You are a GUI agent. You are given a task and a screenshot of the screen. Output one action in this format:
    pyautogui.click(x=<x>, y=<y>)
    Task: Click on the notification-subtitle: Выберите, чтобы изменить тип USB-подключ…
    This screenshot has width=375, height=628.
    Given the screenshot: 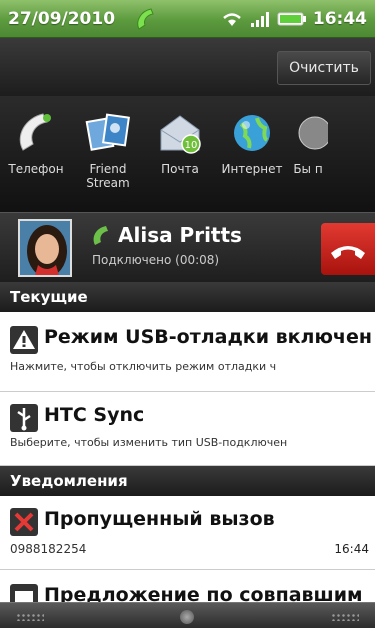 What is the action you would take?
    pyautogui.click(x=149, y=442)
    